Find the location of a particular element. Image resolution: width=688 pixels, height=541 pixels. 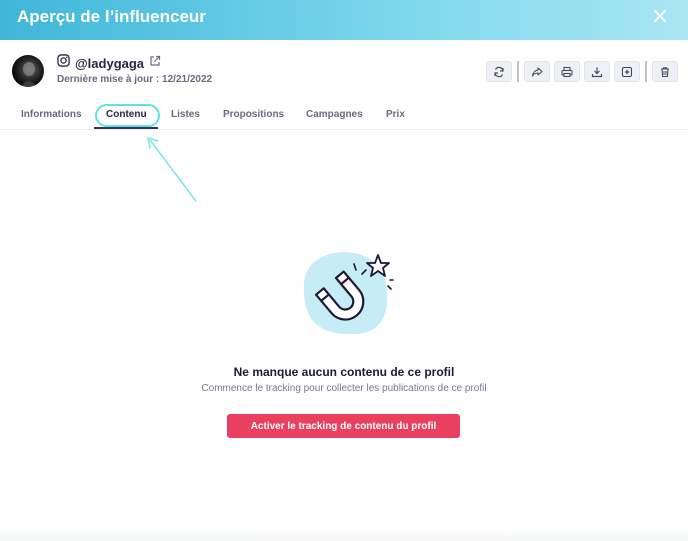

trash-icon is located at coordinates (665, 71).